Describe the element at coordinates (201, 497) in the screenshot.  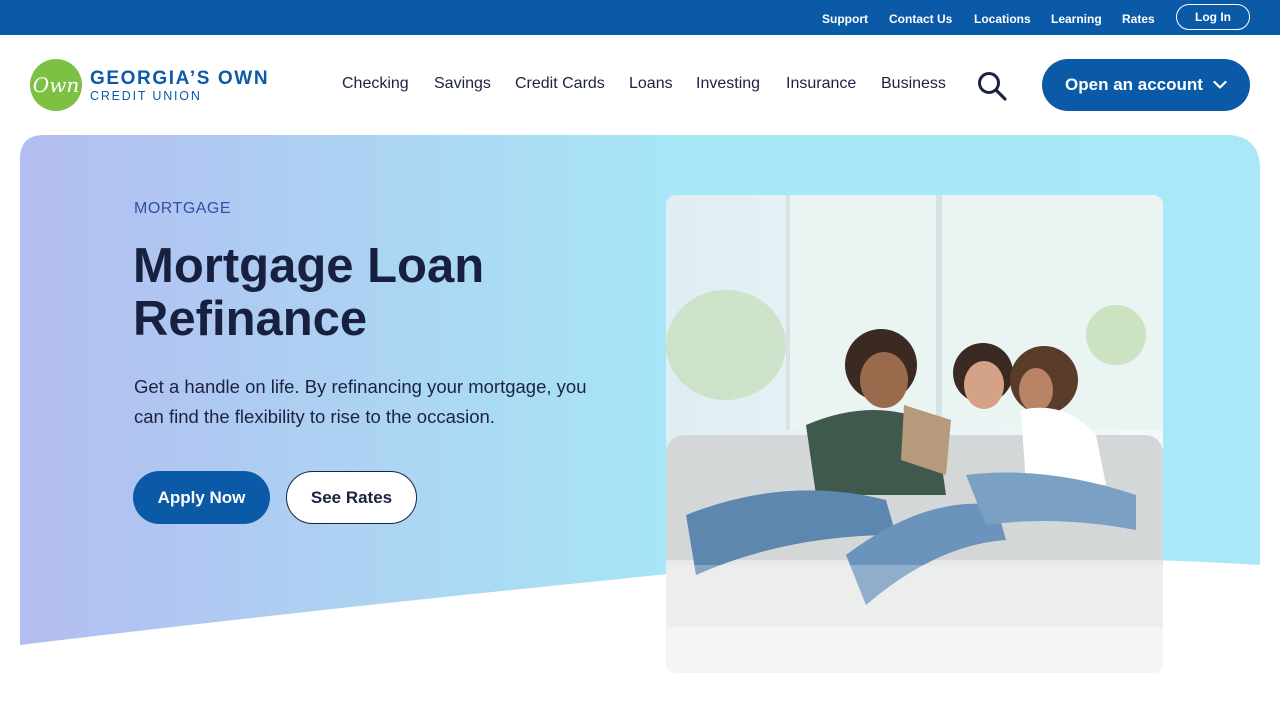
I see `apply-now-button: Apply Now` at that location.